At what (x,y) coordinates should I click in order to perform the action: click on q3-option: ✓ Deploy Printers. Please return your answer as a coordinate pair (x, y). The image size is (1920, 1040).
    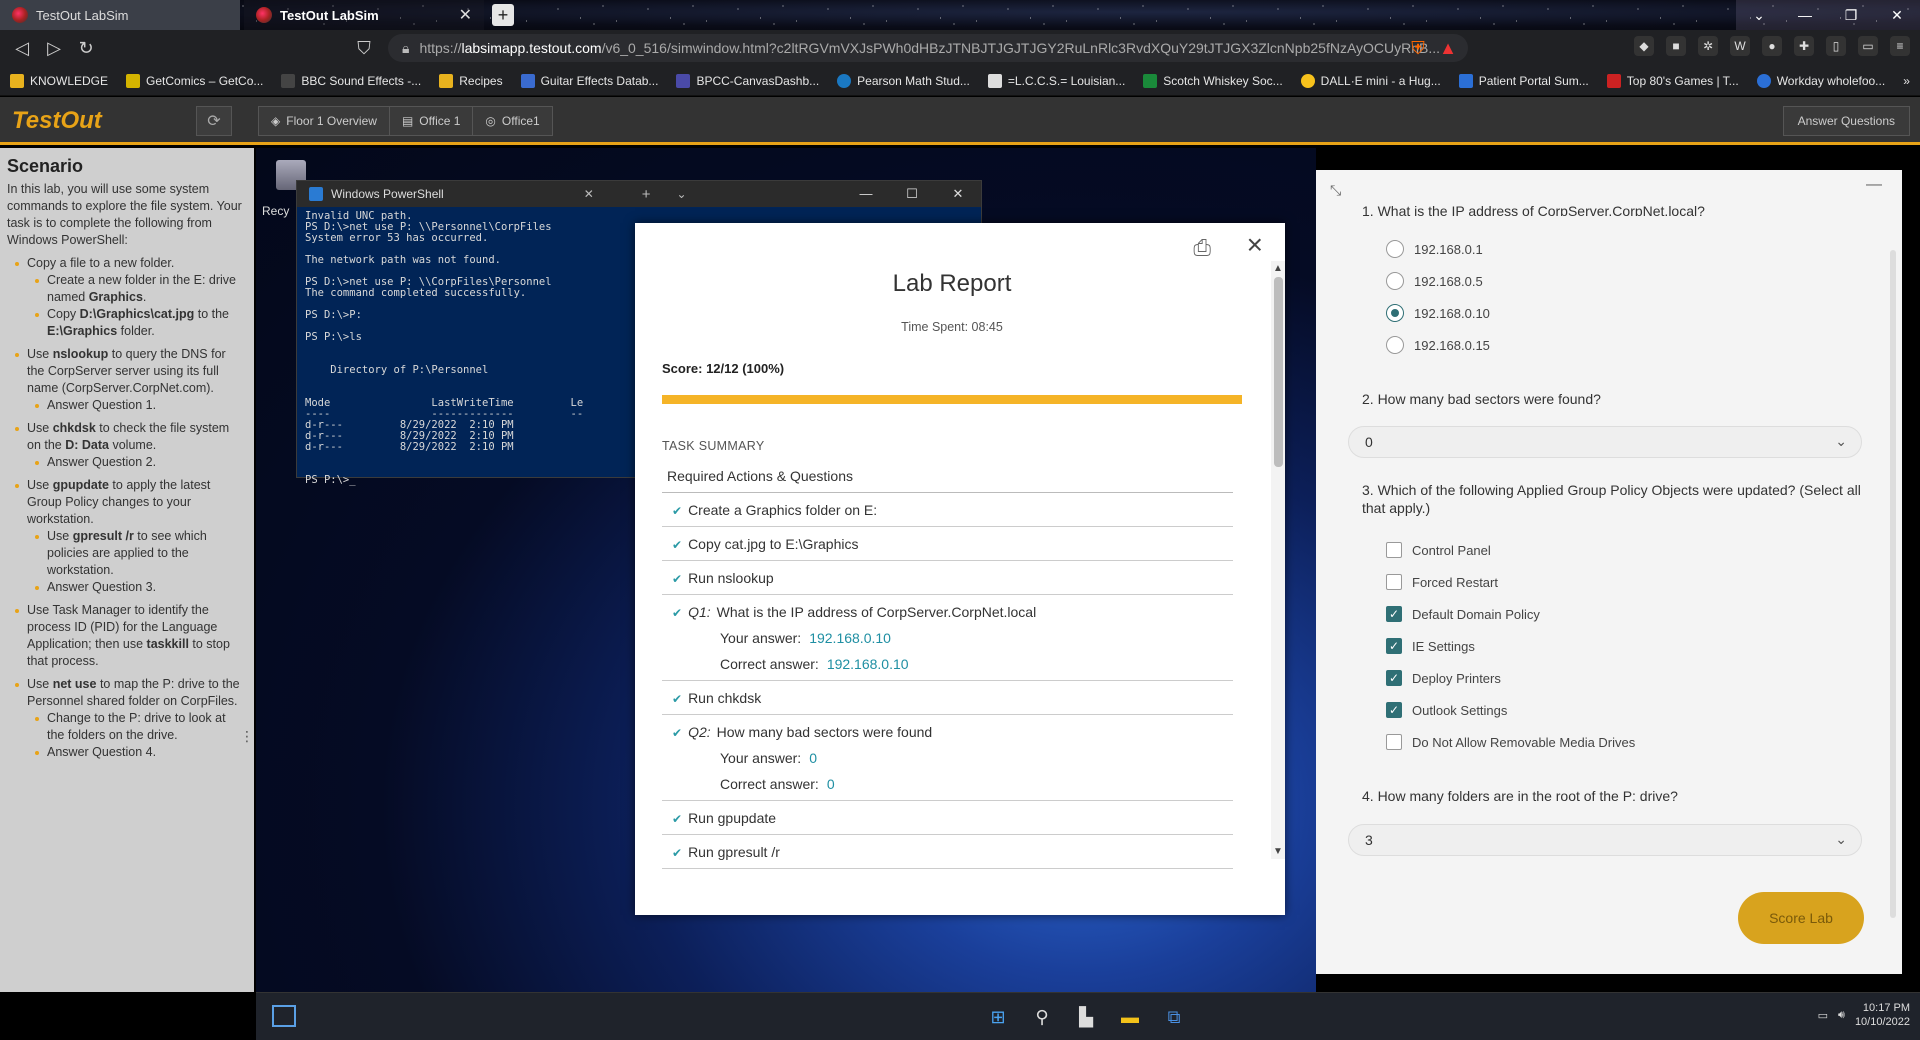
    Looking at the image, I should click on (1443, 678).